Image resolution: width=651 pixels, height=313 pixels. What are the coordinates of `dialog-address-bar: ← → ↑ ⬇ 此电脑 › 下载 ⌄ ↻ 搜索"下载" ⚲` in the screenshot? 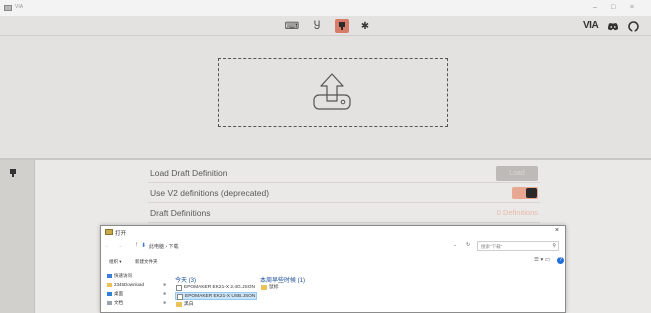 It's located at (333, 246).